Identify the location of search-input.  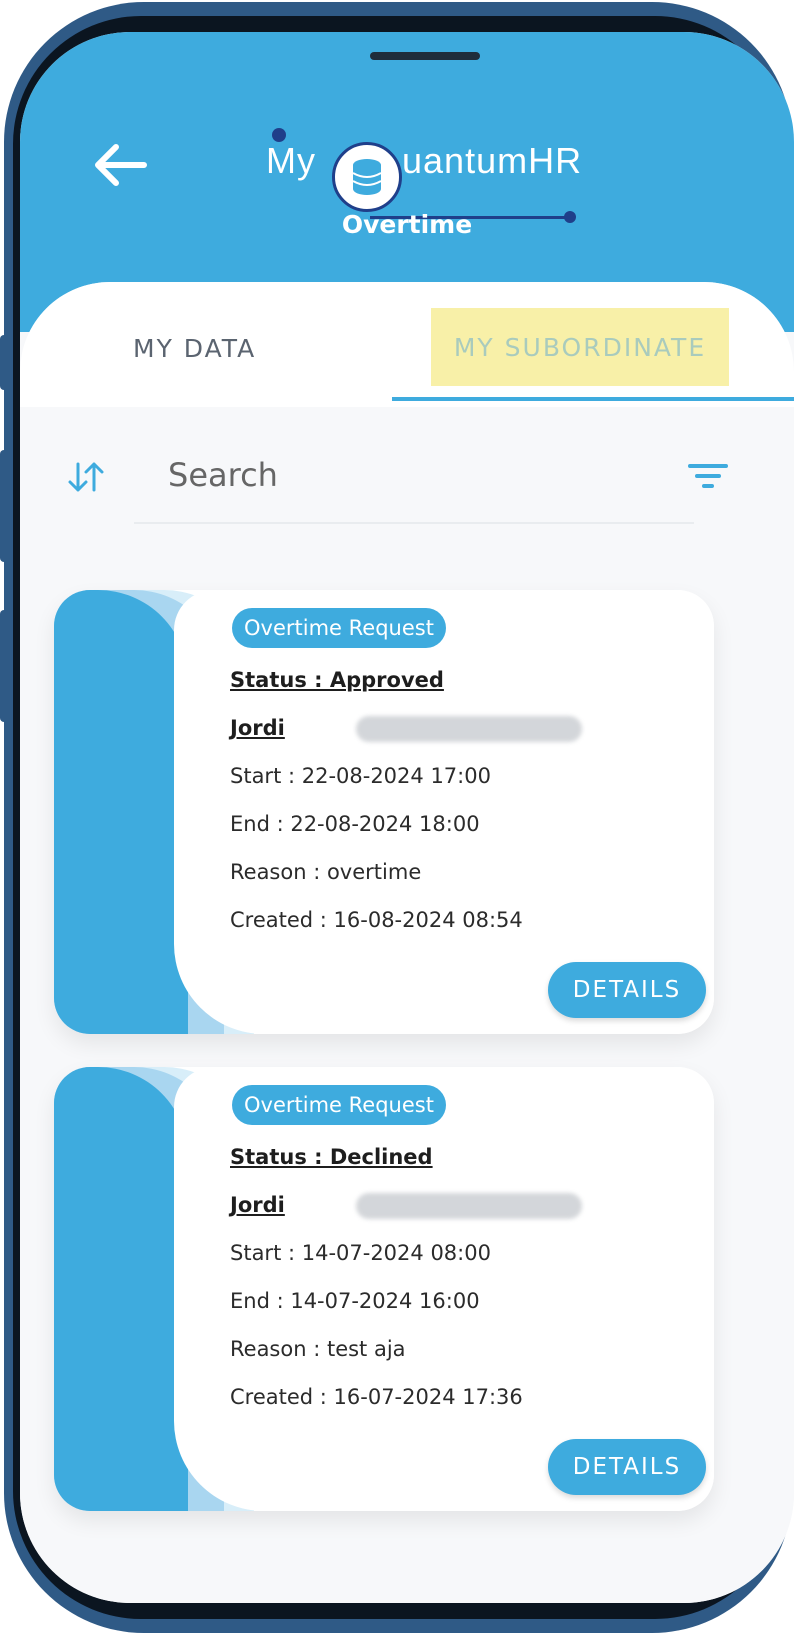
(418, 475).